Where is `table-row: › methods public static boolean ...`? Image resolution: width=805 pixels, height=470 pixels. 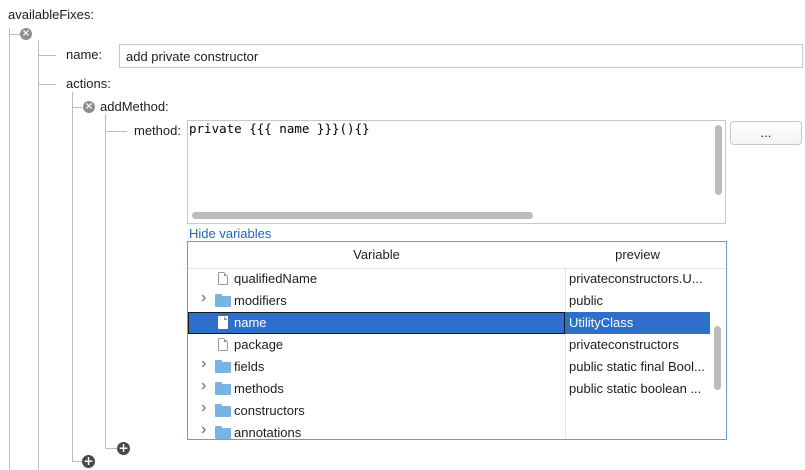 table-row: › methods public static boolean ... is located at coordinates (449, 389).